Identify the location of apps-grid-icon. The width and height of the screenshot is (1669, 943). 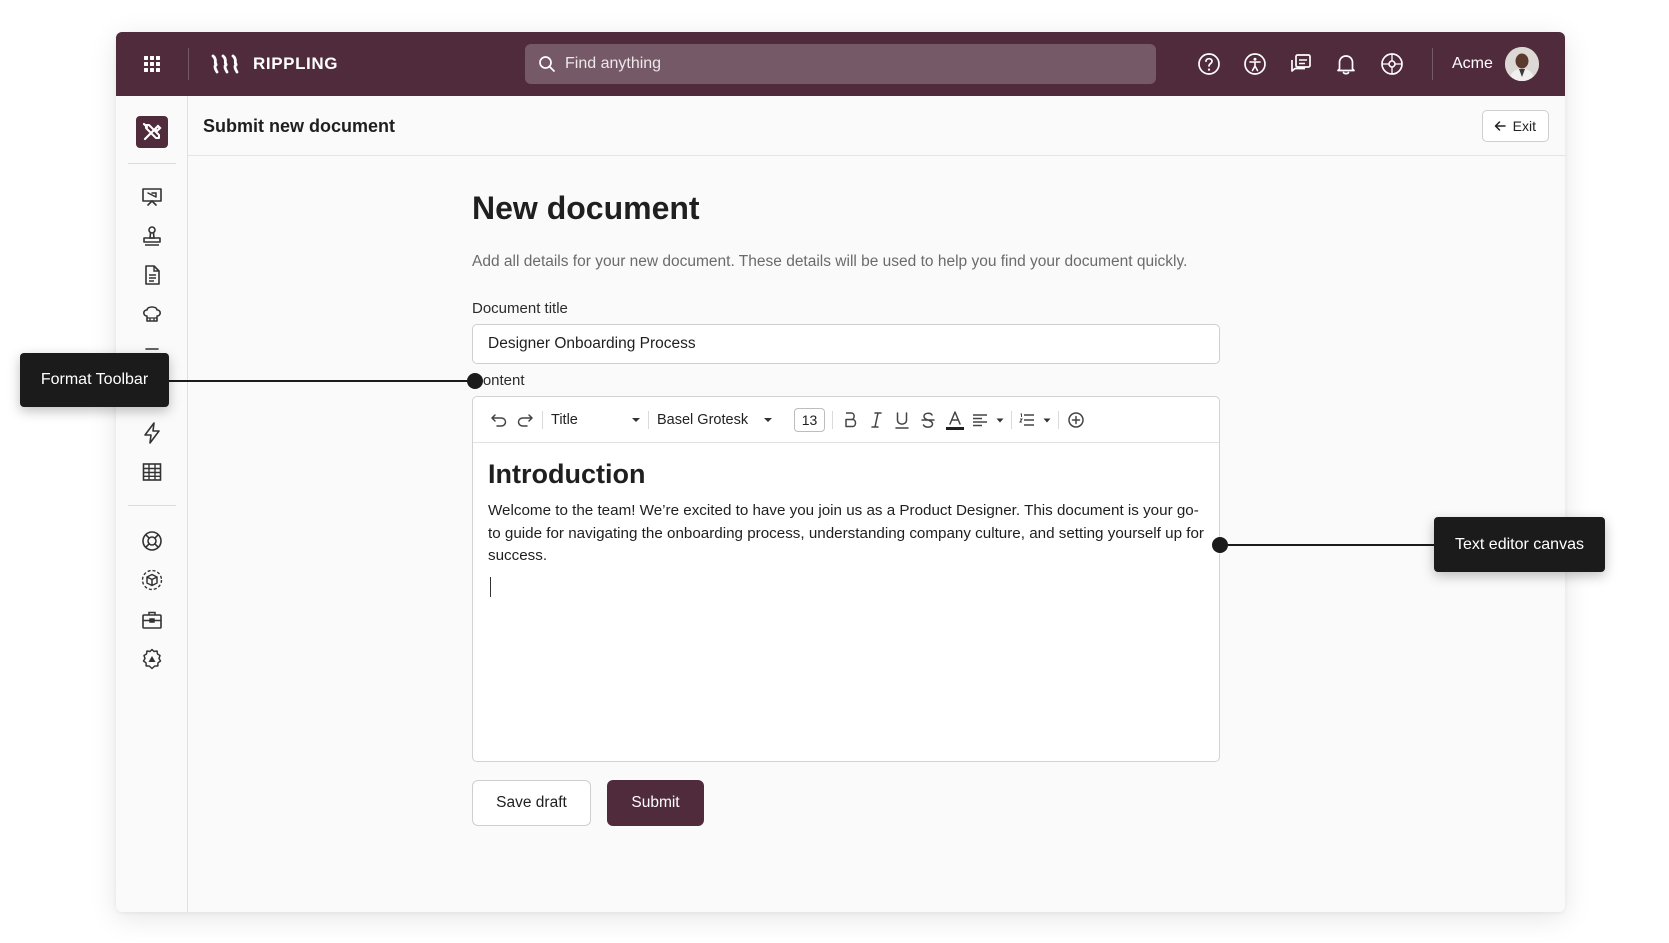
(152, 64).